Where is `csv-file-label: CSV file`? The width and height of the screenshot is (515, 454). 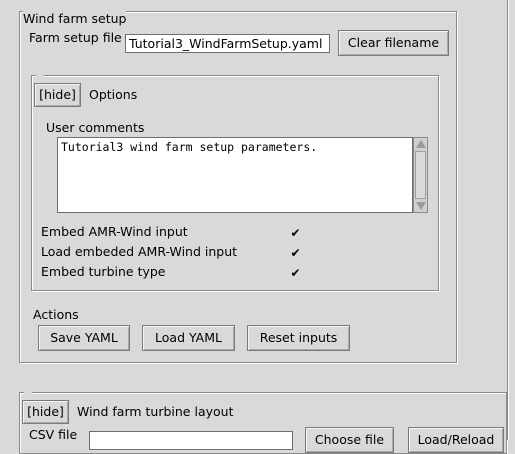
csv-file-label: CSV file is located at coordinates (53, 434).